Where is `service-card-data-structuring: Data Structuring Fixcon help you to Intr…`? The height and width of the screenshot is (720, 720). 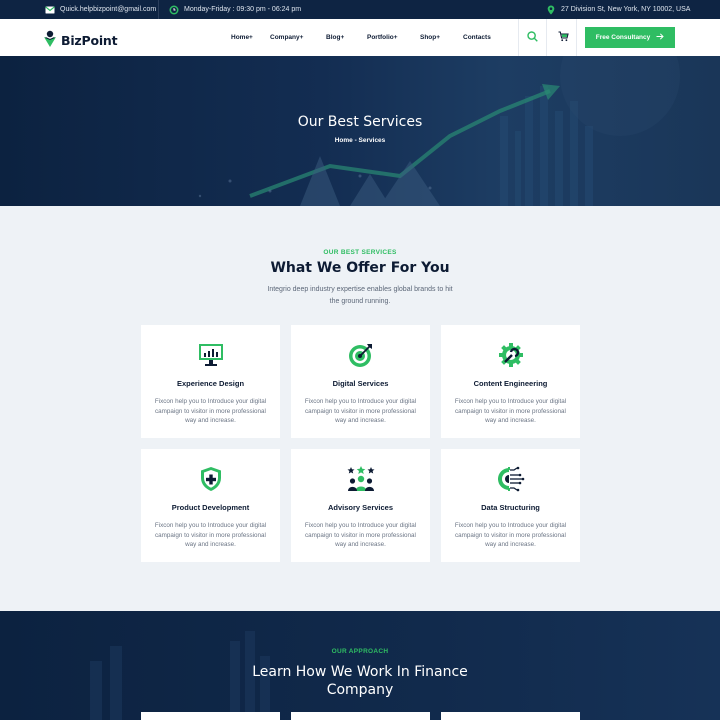
service-card-data-structuring: Data Structuring Fixcon help you to Intr… is located at coordinates (510, 505).